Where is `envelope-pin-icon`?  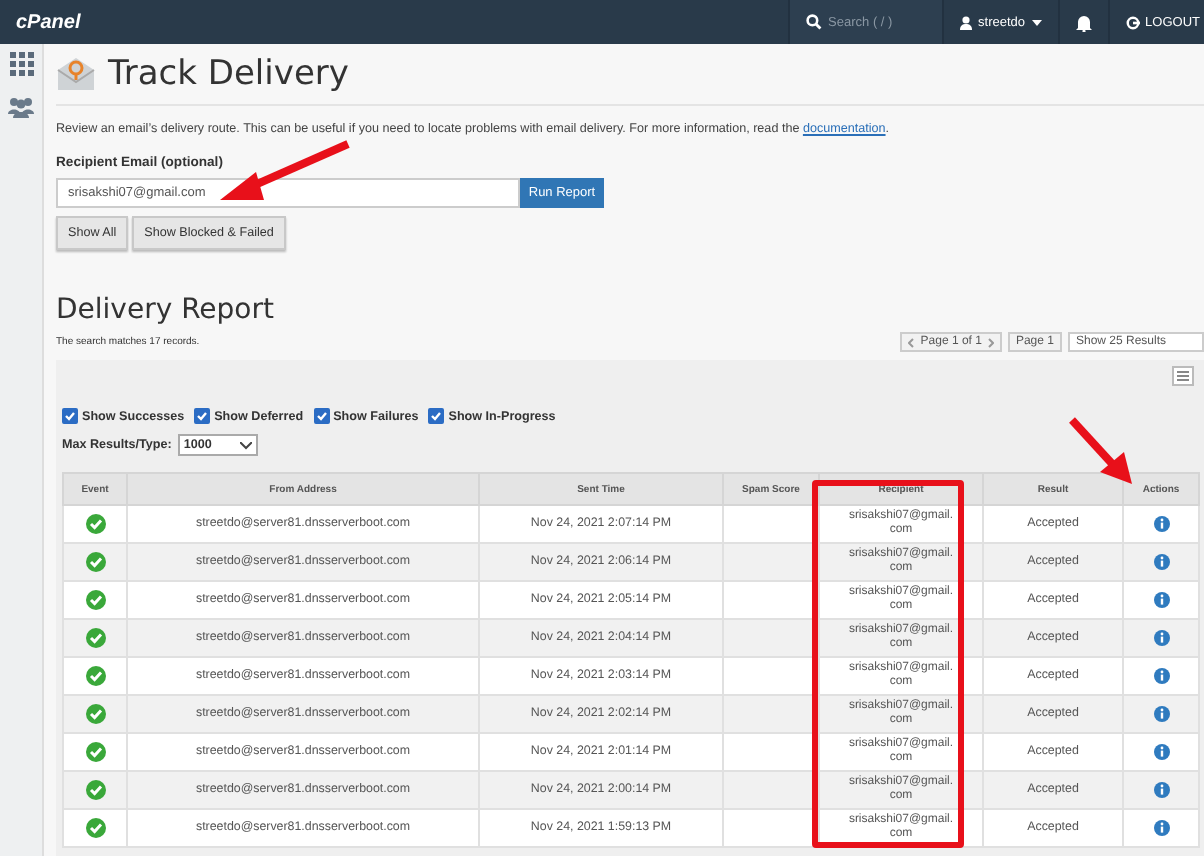 envelope-pin-icon is located at coordinates (76, 74).